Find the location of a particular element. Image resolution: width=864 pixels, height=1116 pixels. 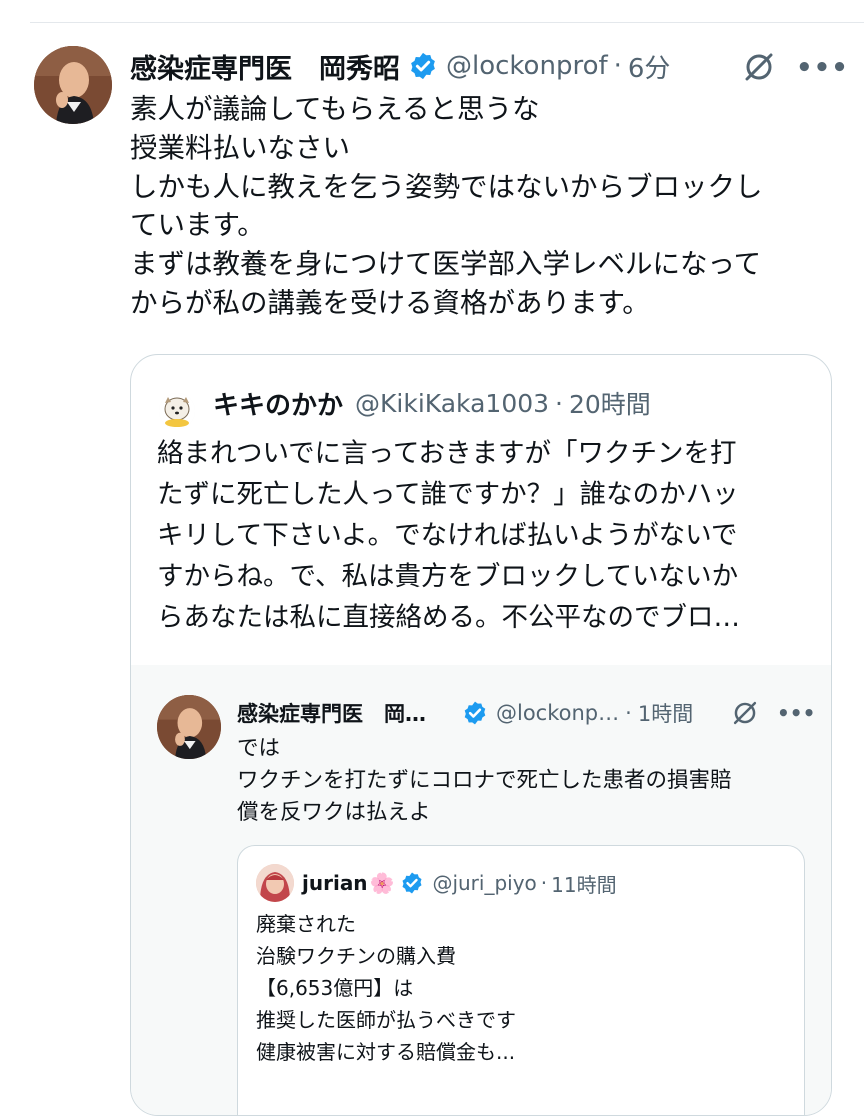

tweet-header: 感染症専門医 岡秀昭 @lockonprof · 6分 is located at coordinates (400, 66).